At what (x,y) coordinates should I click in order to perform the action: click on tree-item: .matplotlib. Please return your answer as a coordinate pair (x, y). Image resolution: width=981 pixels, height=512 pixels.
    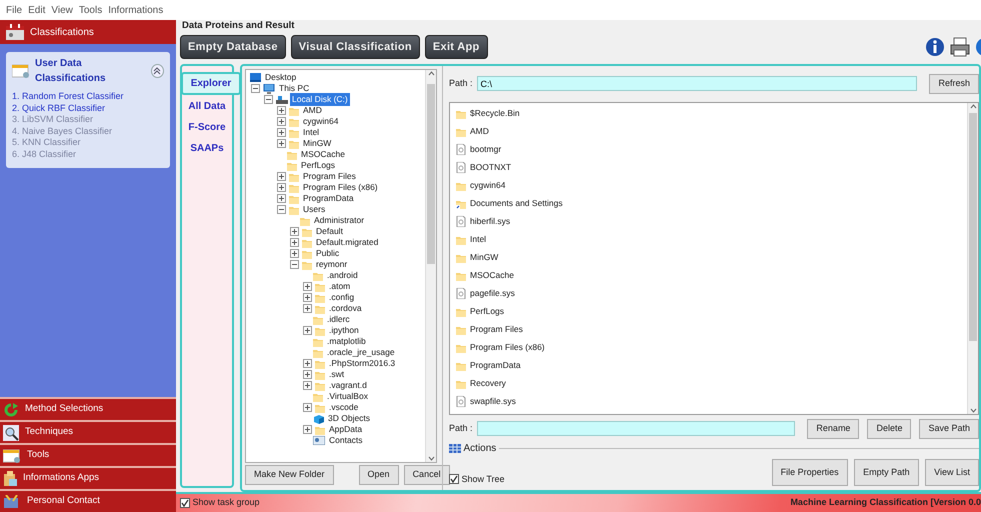
    Looking at the image, I should click on (346, 341).